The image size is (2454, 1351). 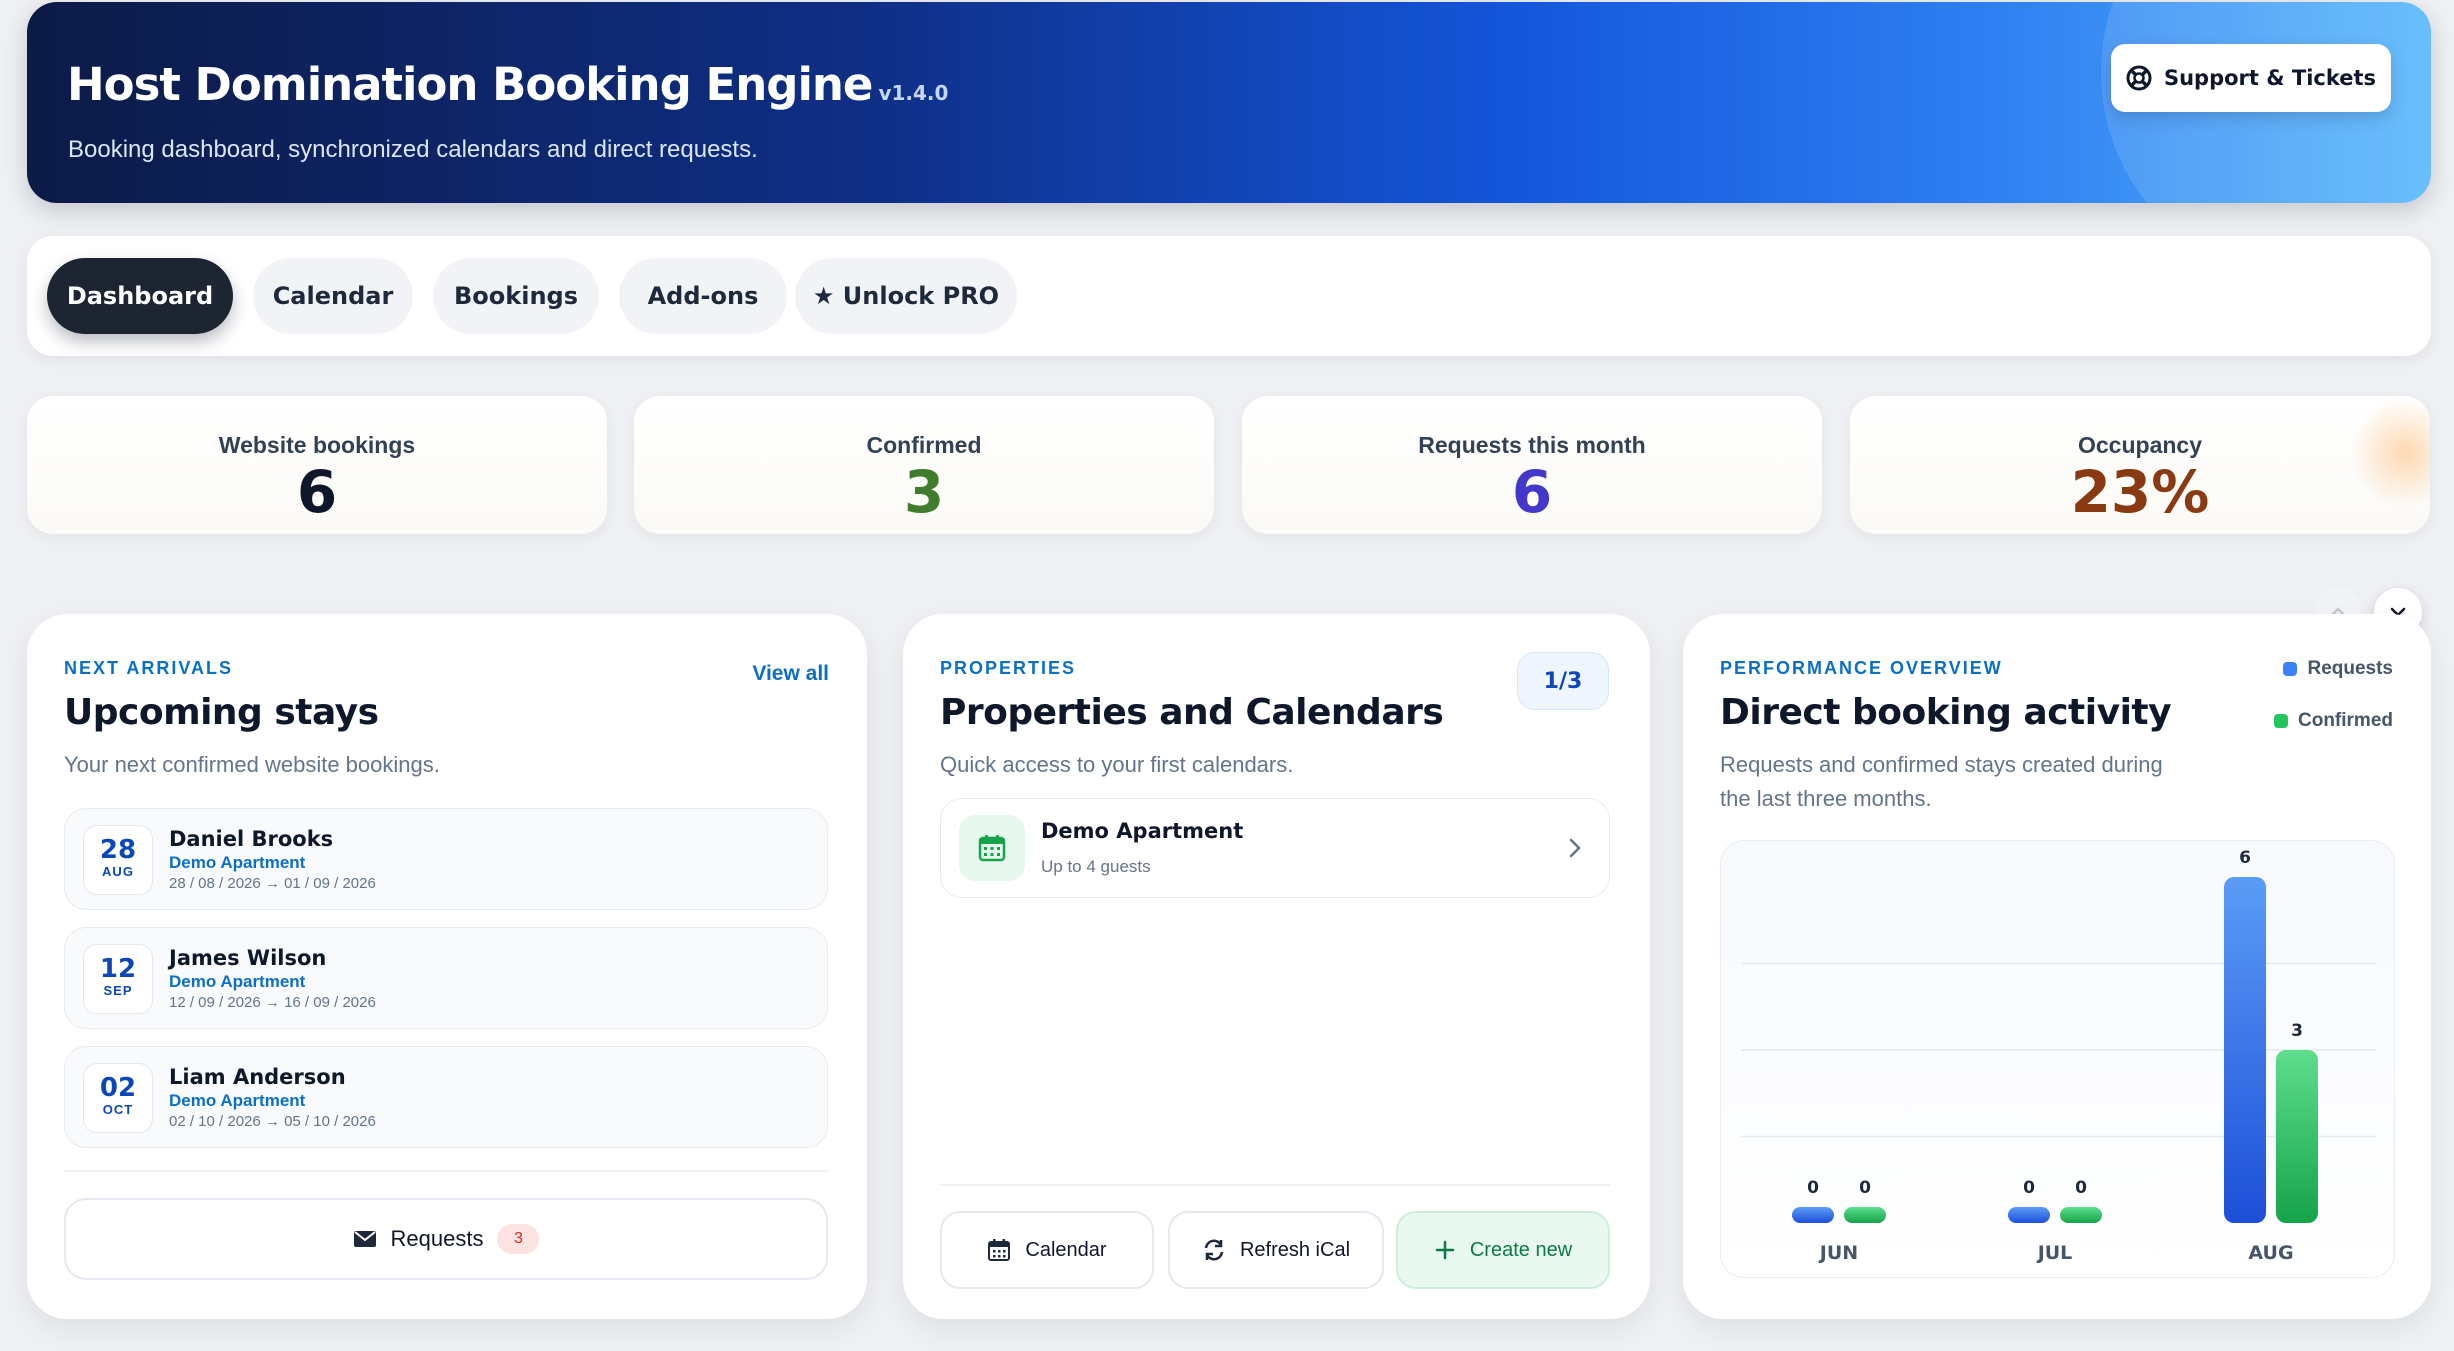 I want to click on stay-dates: 12 / 09 / 2026 → 16 / 09 / 2026, so click(x=272, y=1002).